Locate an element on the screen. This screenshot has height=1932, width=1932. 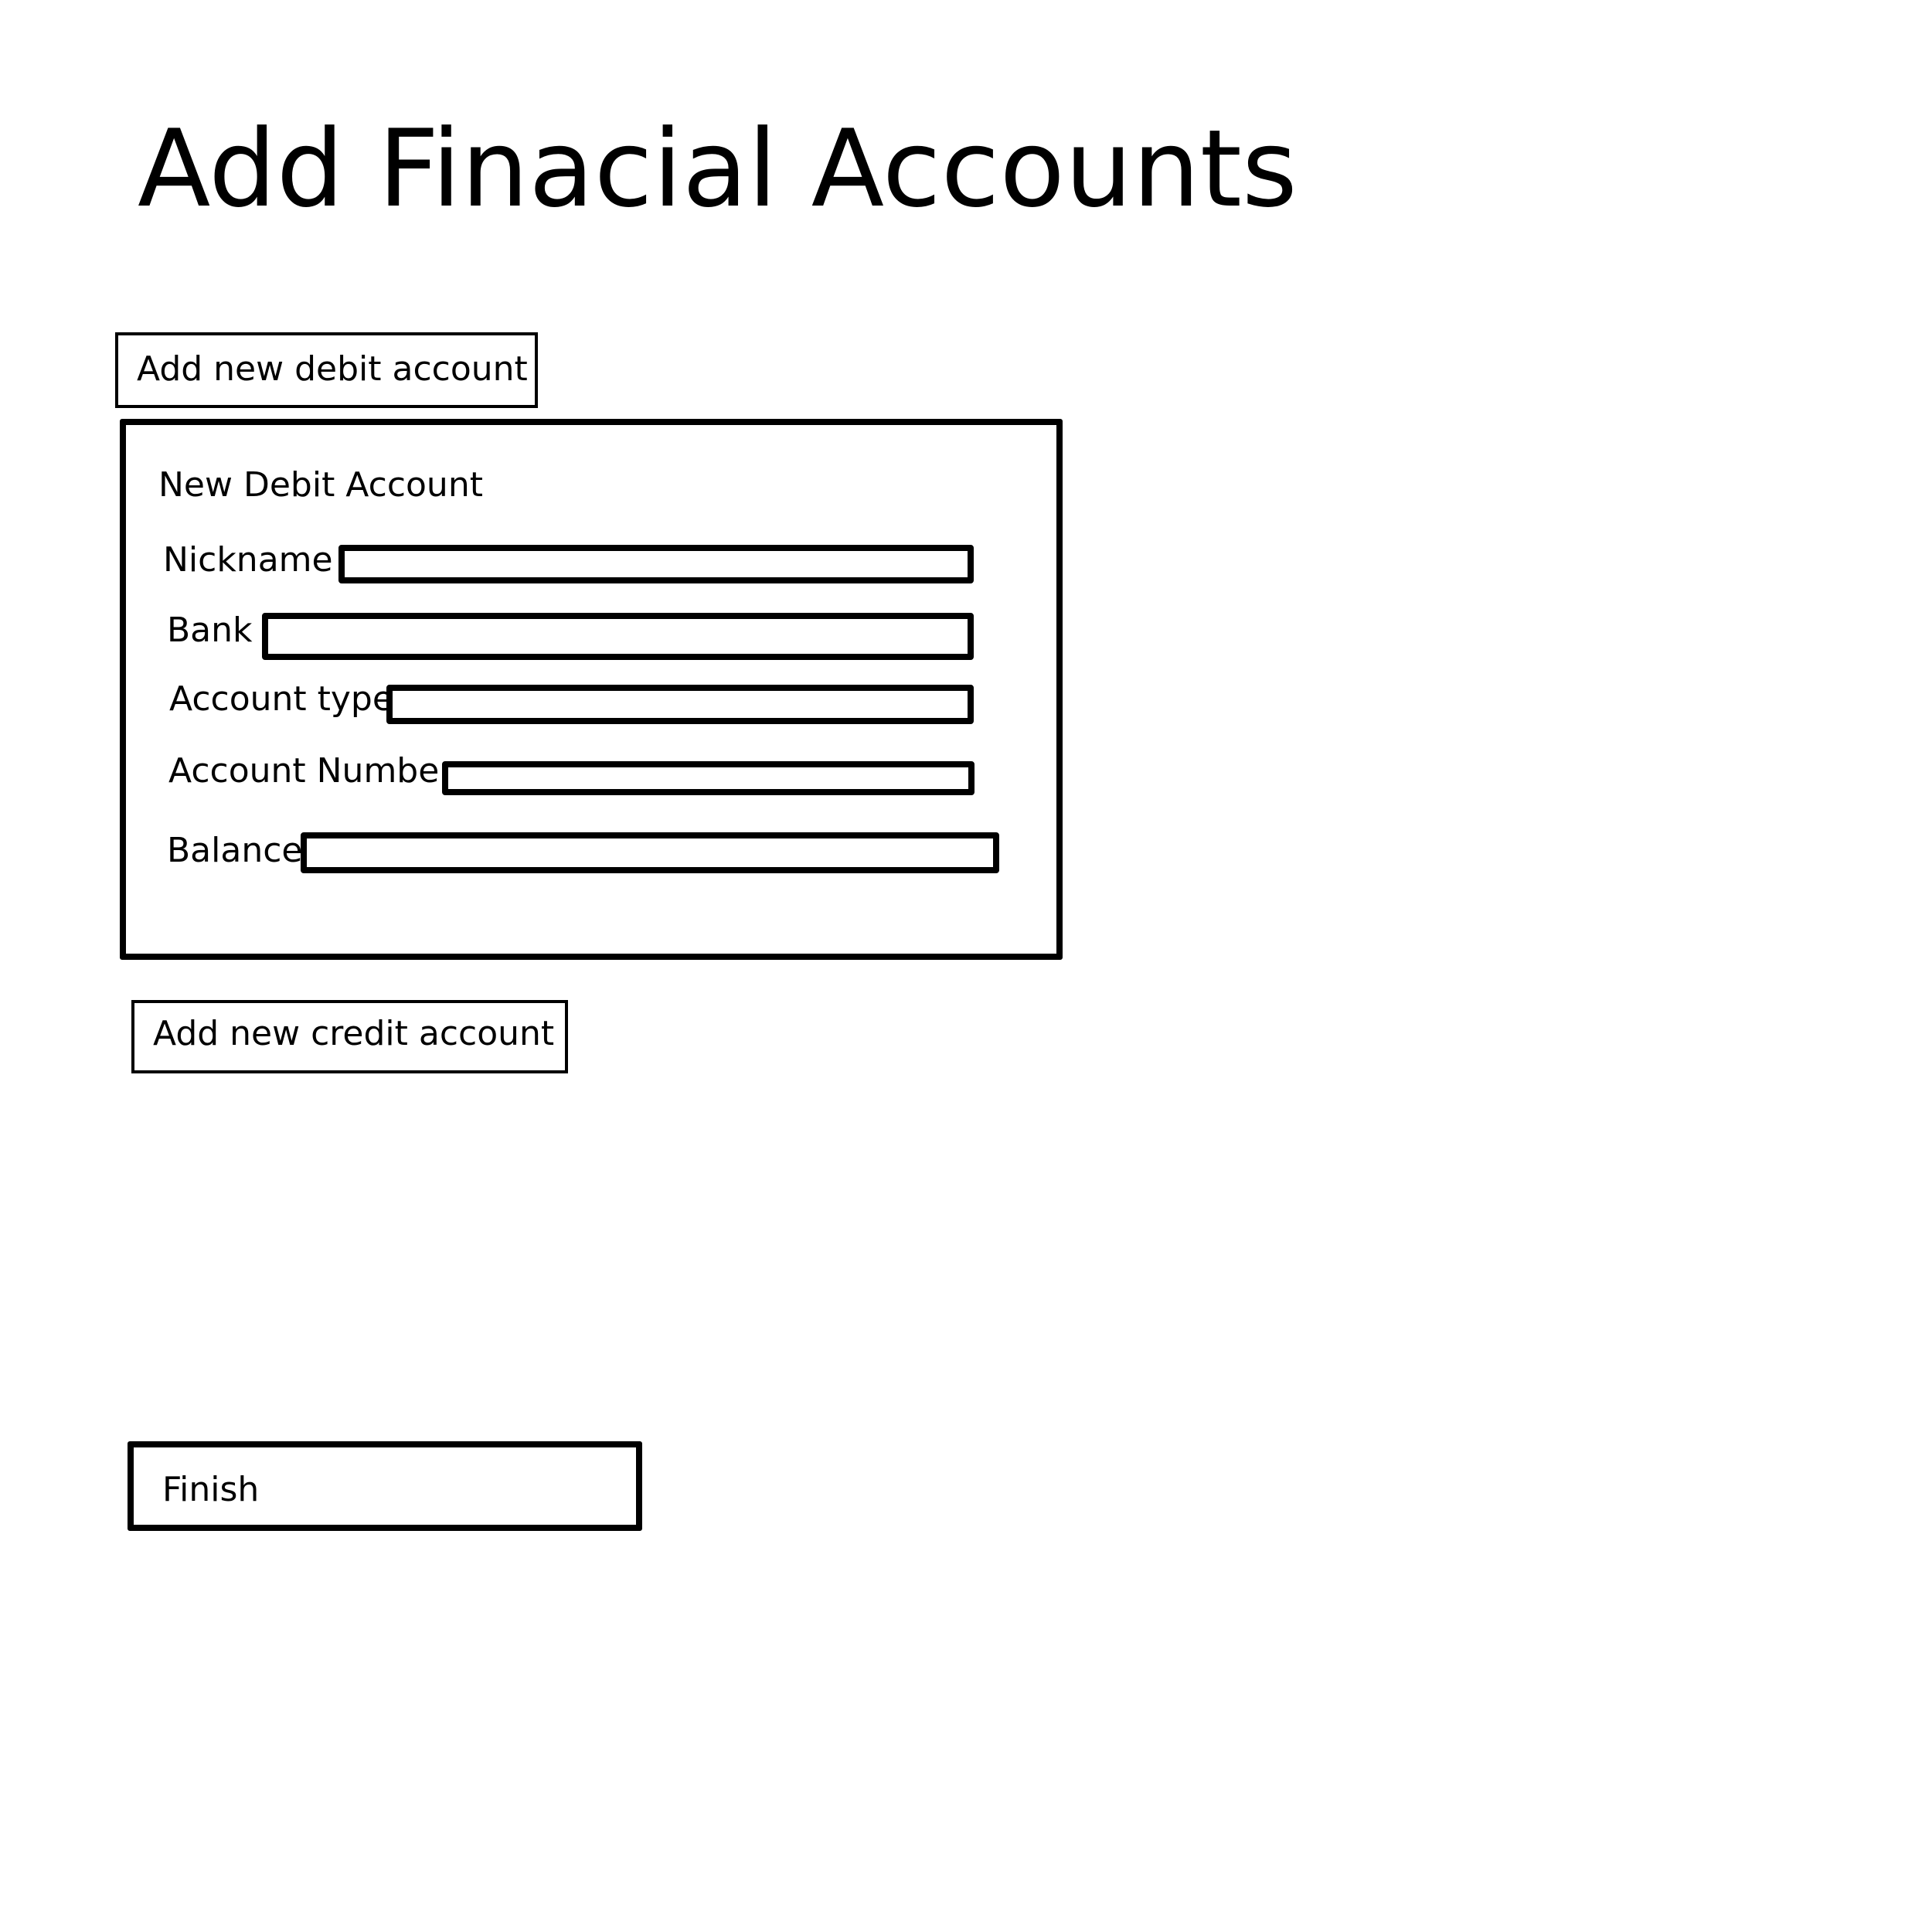
add-debit-account-button: Add new debit account is located at coordinates (326, 370).